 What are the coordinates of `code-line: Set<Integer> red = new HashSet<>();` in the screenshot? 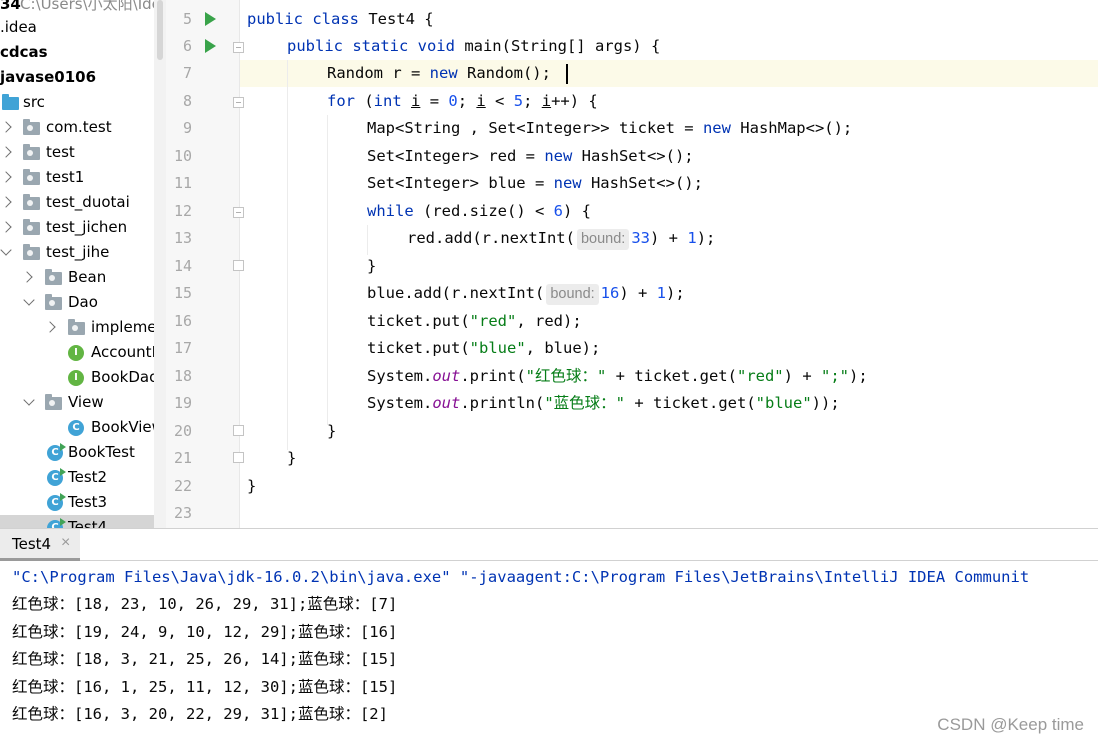 It's located at (530, 156).